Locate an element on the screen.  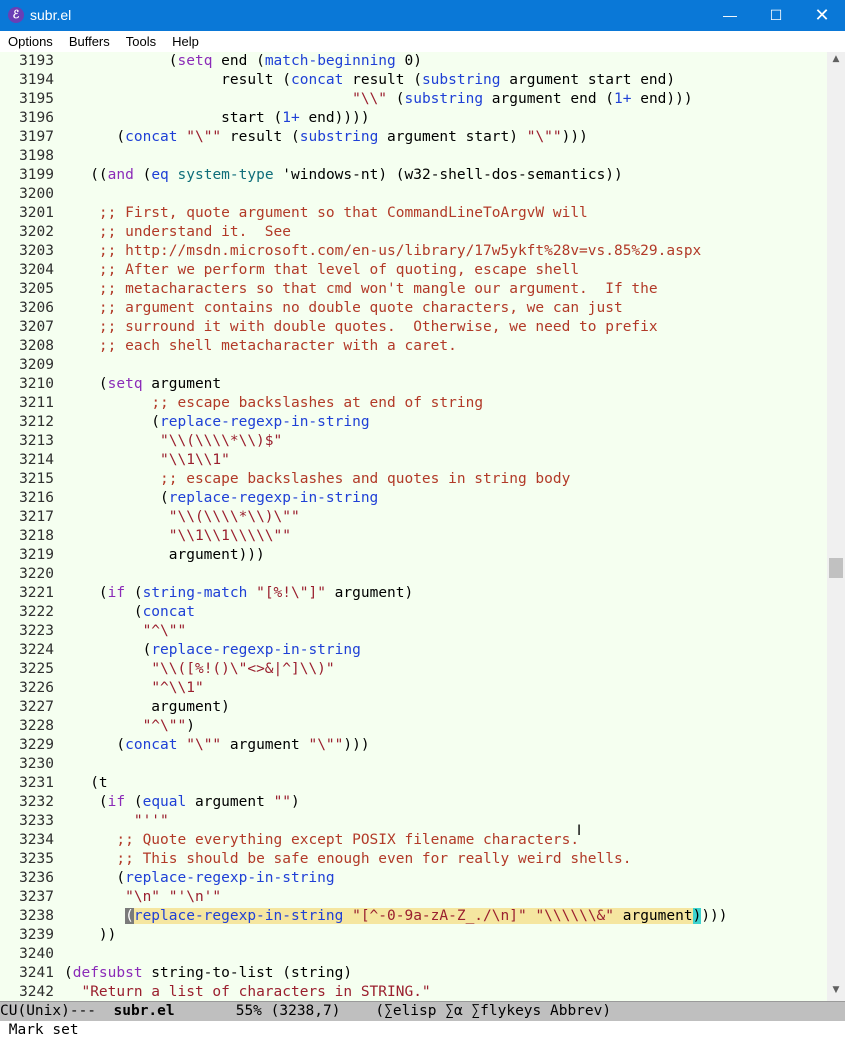
line-number: 3228 is located at coordinates (36, 726).